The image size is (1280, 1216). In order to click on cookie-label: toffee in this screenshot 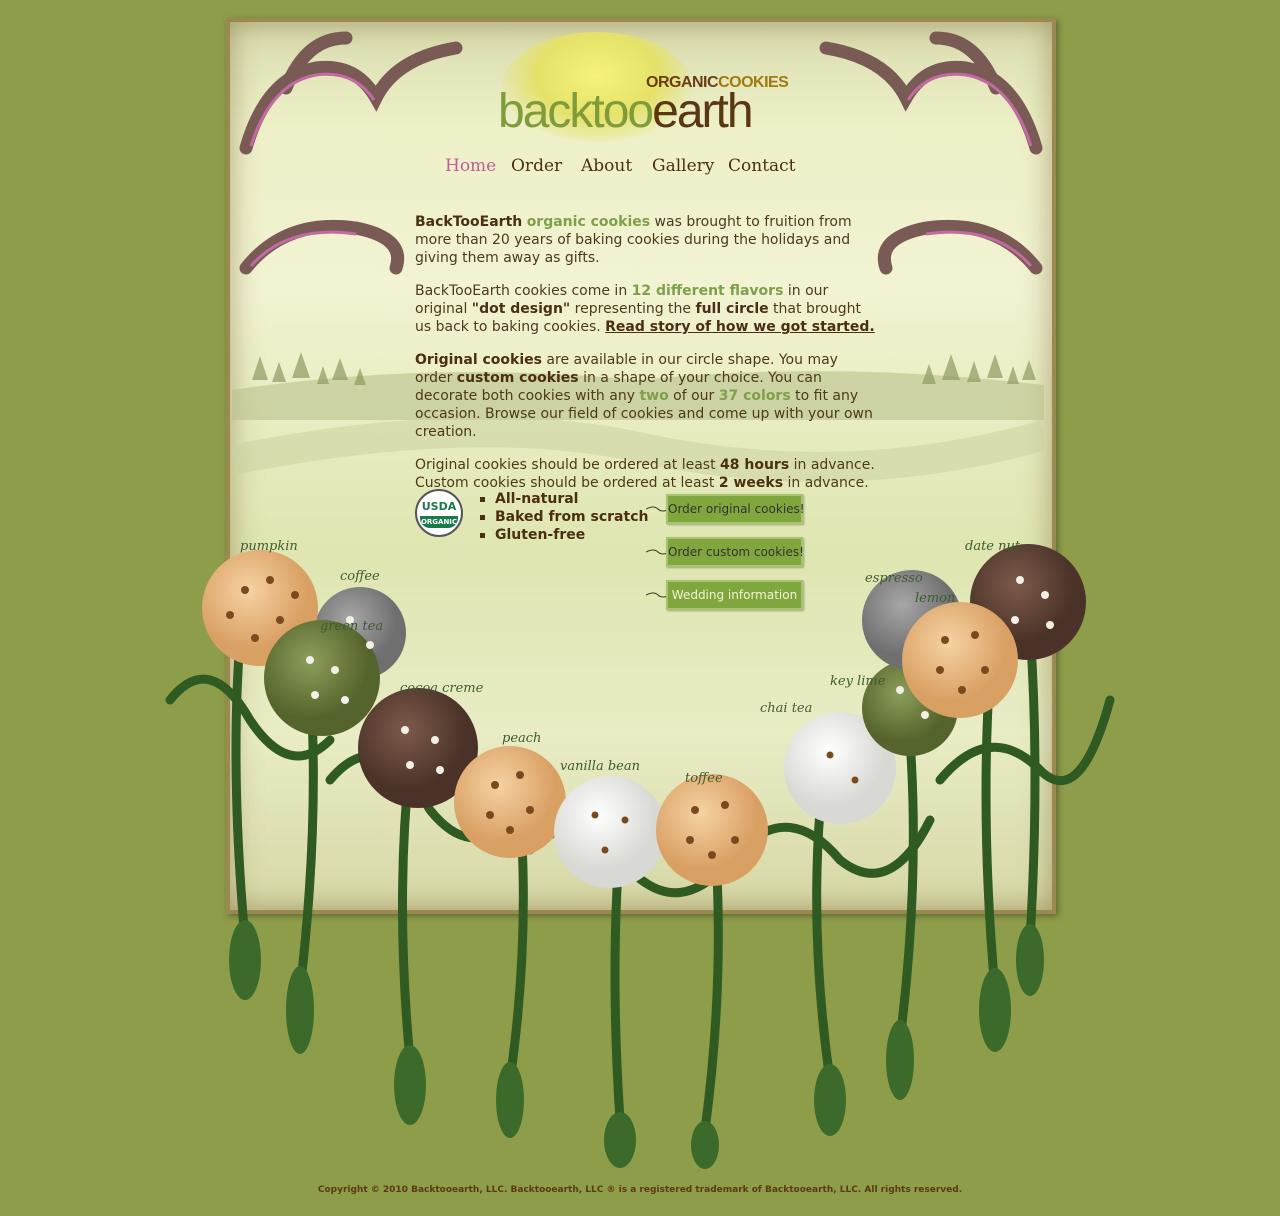, I will do `click(704, 778)`.